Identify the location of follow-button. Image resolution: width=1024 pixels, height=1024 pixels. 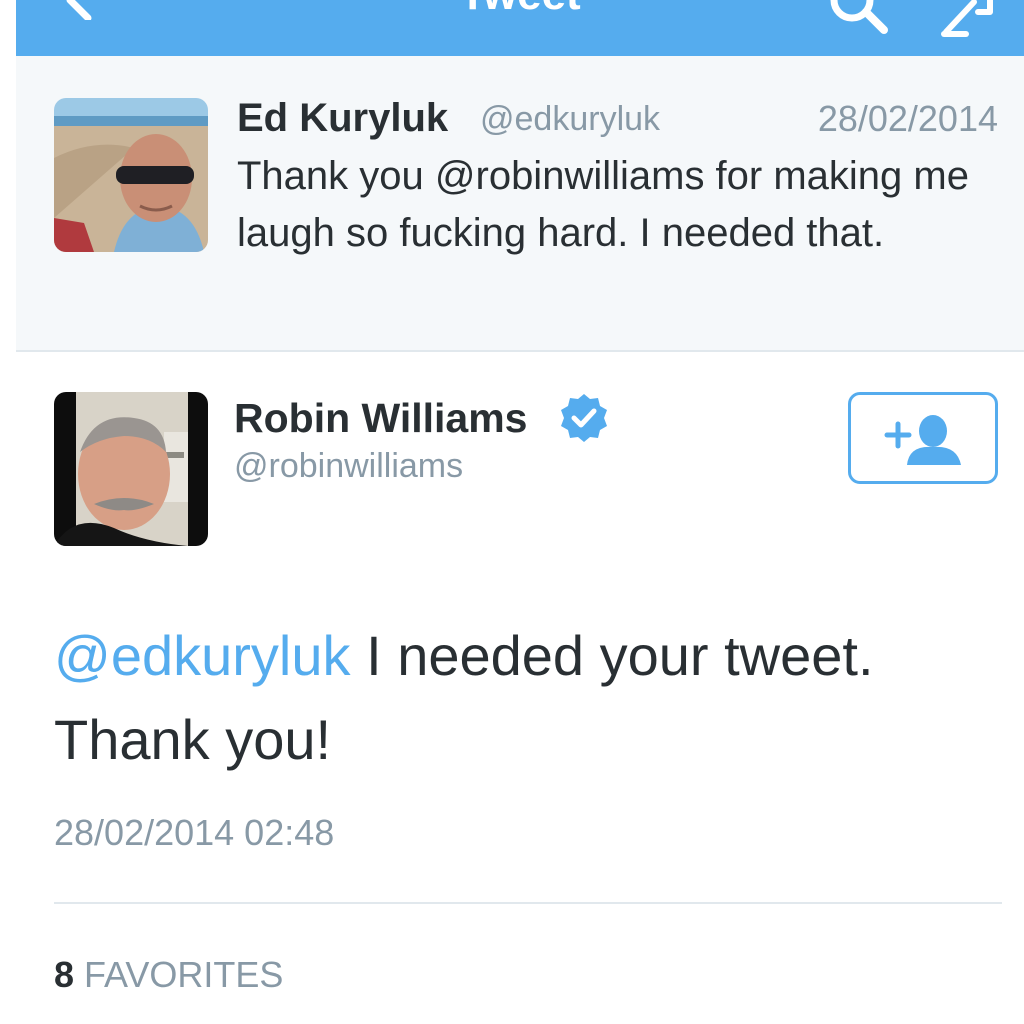
(923, 438).